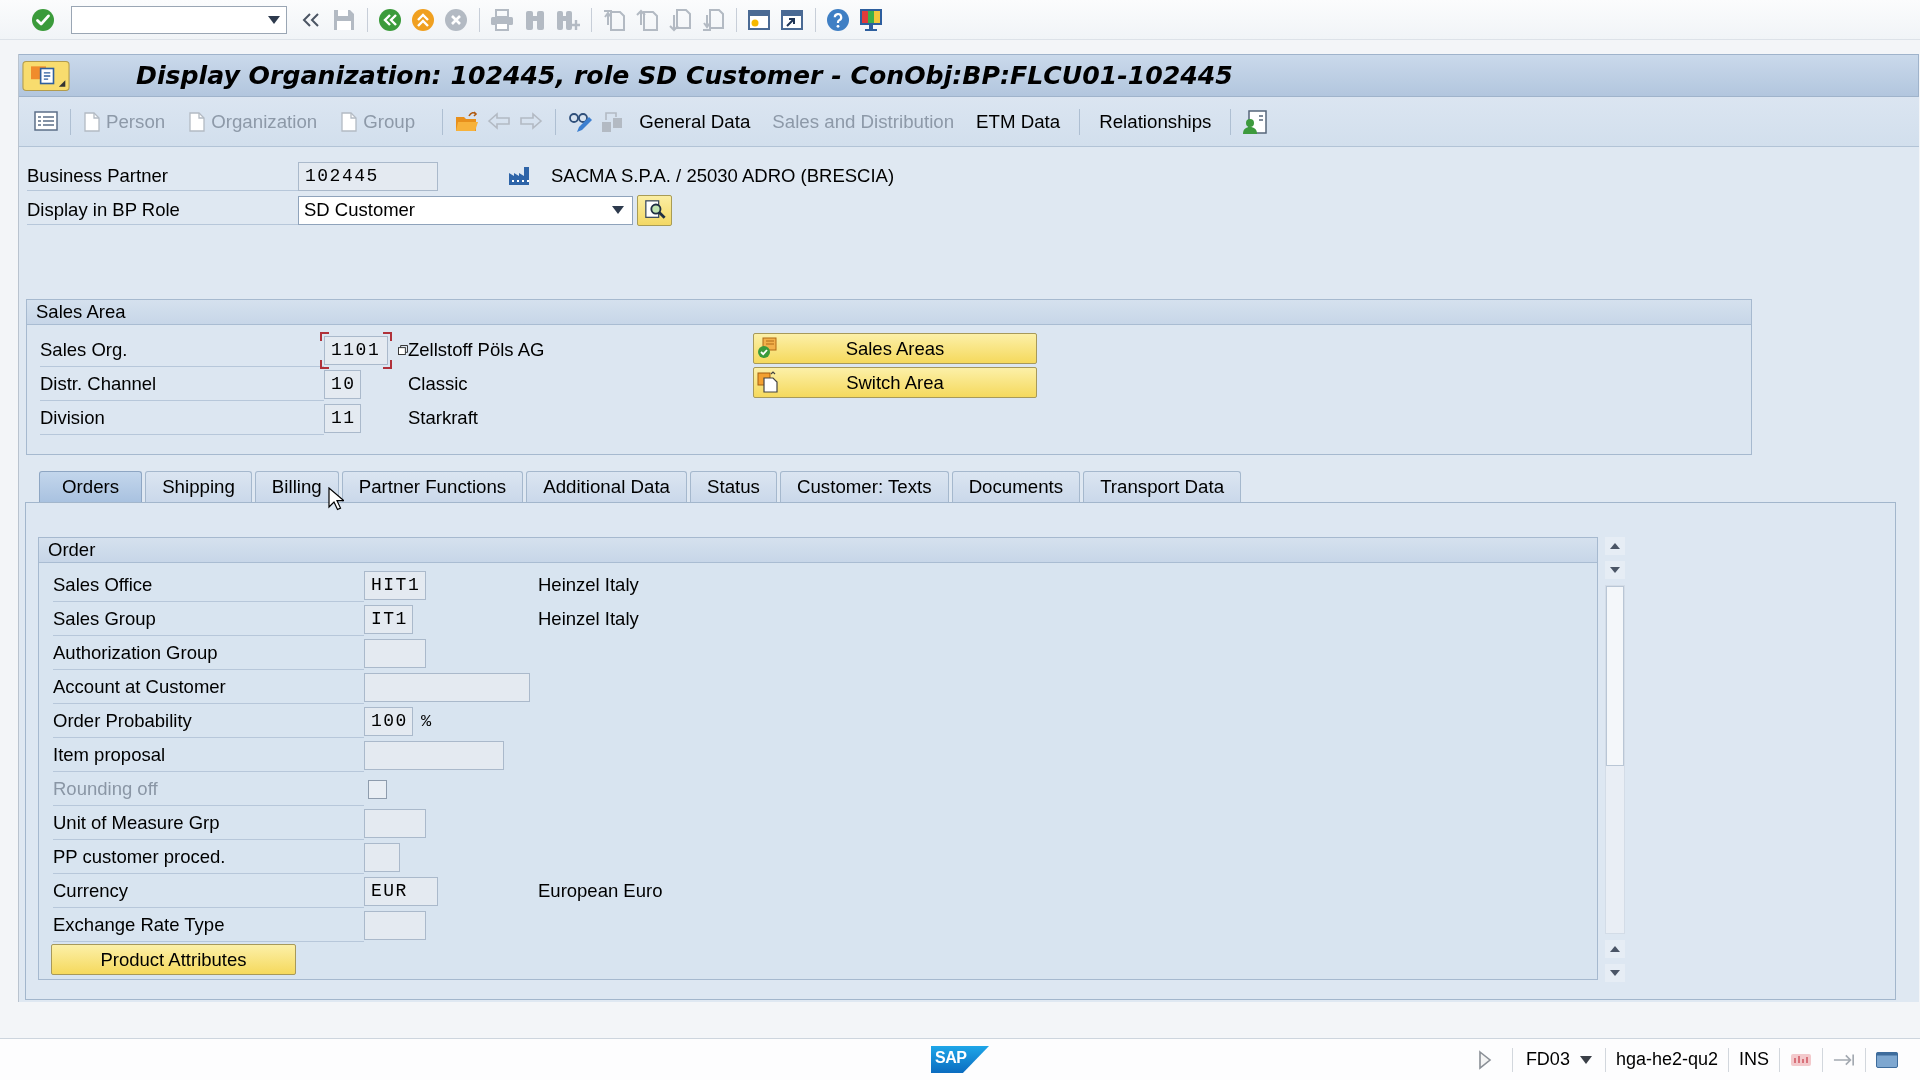 This screenshot has width=1920, height=1080. I want to click on input-field: 11, so click(342, 418).